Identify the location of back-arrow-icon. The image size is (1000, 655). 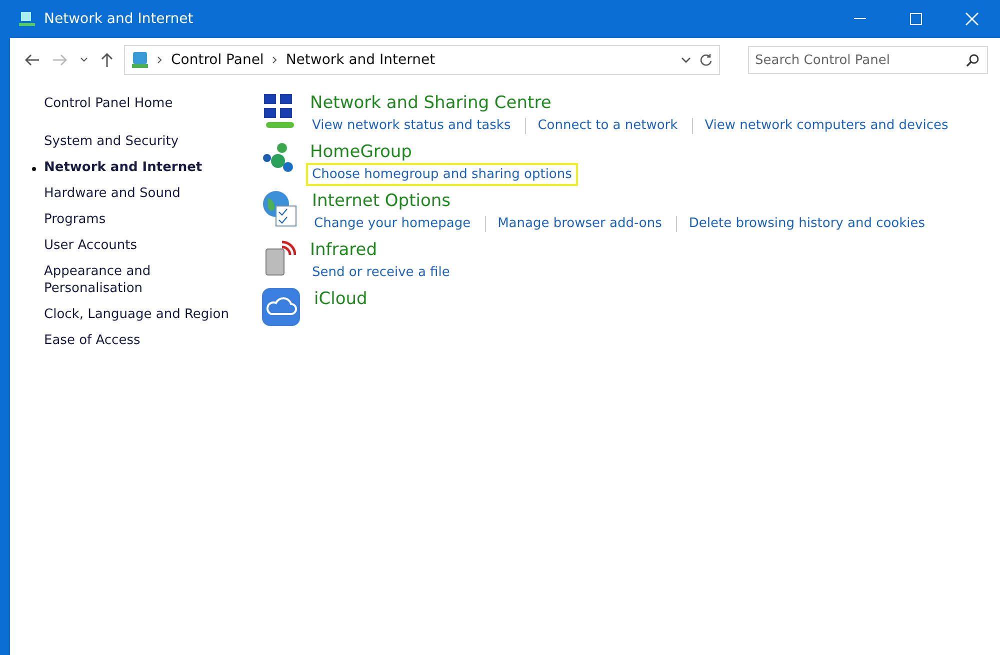
(32, 60).